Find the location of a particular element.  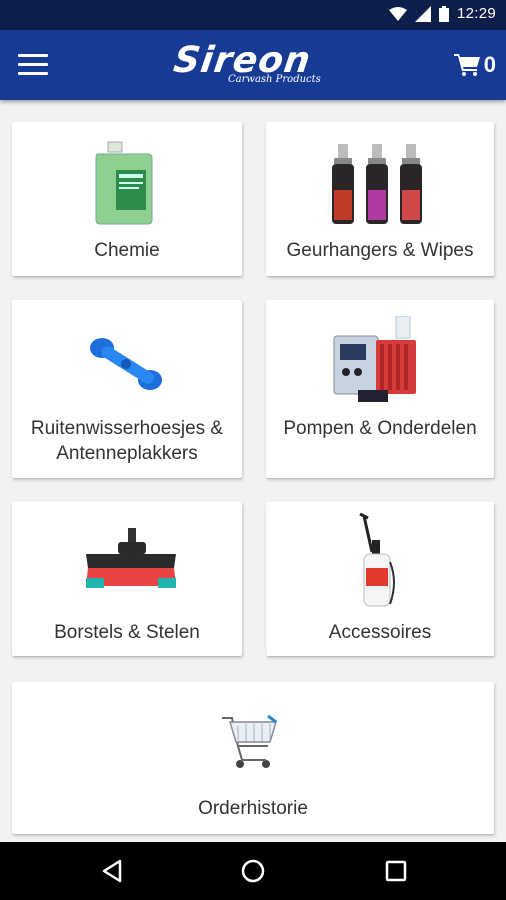

dosing-pump-image is located at coordinates (374, 359).